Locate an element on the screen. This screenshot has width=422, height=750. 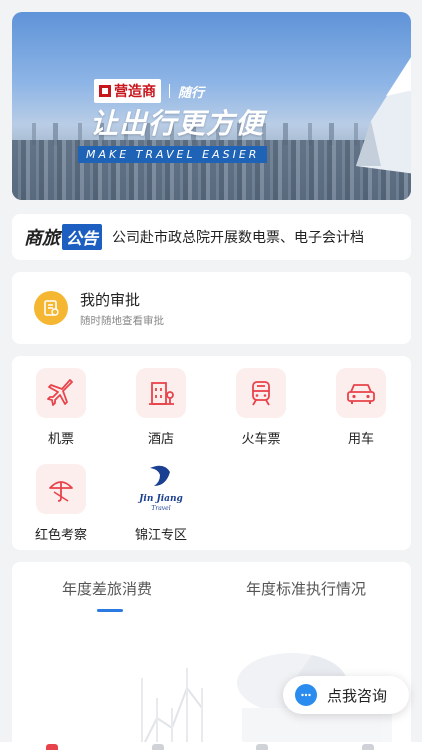
jinjiang-logo: Jin Jiang Travel is located at coordinates (161, 489).